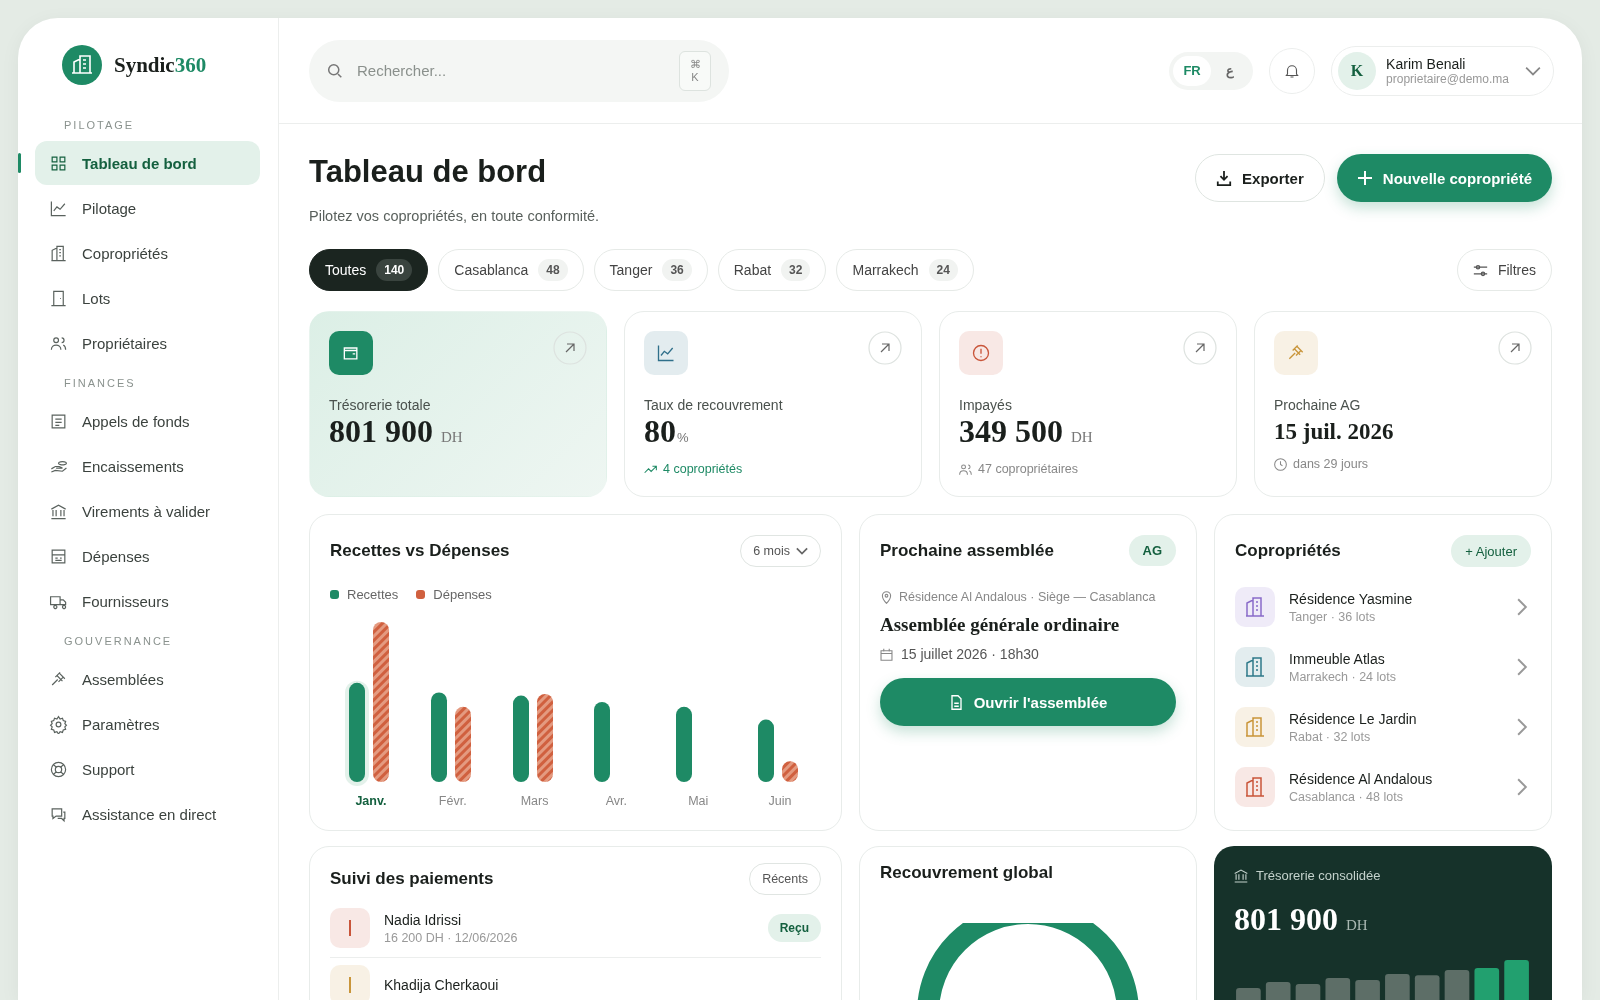  I want to click on month-label: Janv., so click(371, 801).